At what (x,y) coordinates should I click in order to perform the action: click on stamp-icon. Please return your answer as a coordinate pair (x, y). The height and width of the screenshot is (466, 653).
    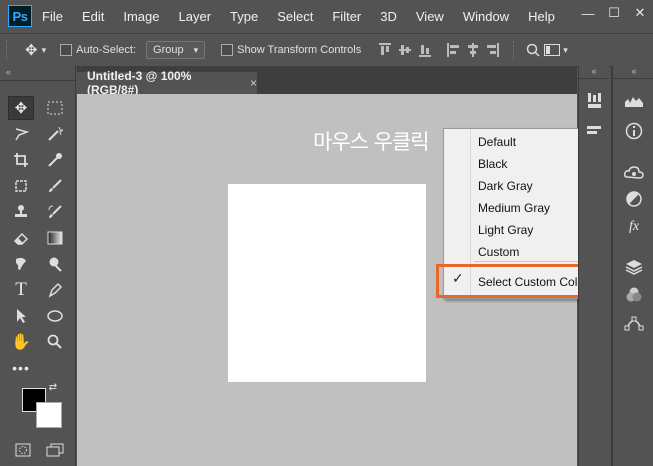
    Looking at the image, I should click on (21, 212).